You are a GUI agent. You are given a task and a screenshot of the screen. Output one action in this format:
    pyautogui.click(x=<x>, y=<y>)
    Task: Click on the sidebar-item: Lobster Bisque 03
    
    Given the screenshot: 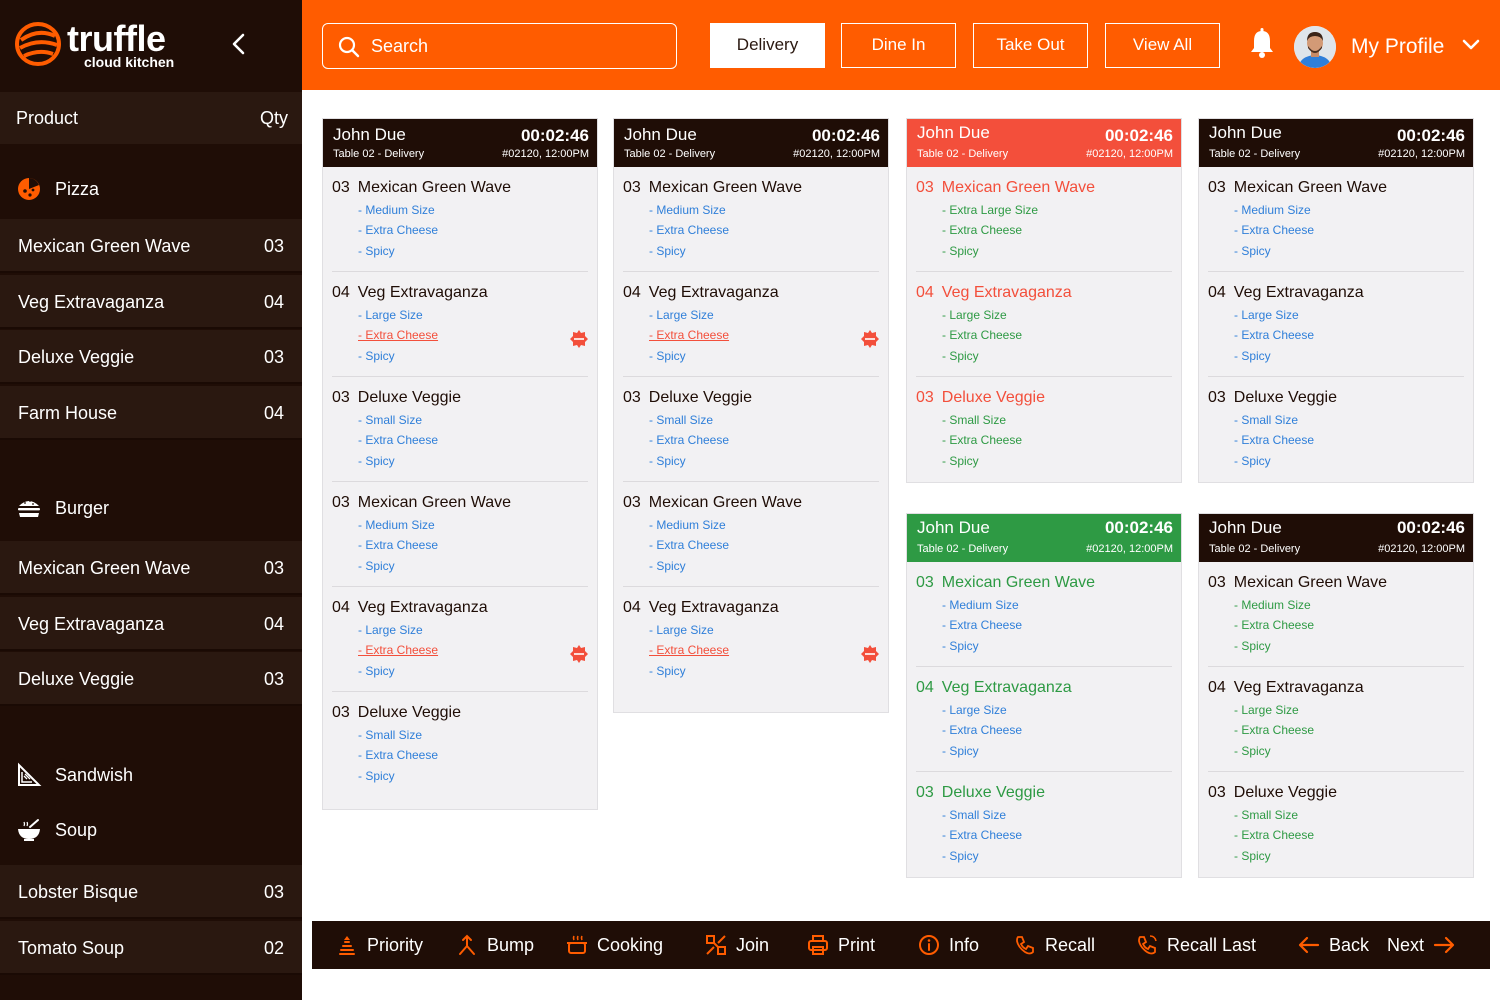 What is the action you would take?
    pyautogui.click(x=151, y=892)
    